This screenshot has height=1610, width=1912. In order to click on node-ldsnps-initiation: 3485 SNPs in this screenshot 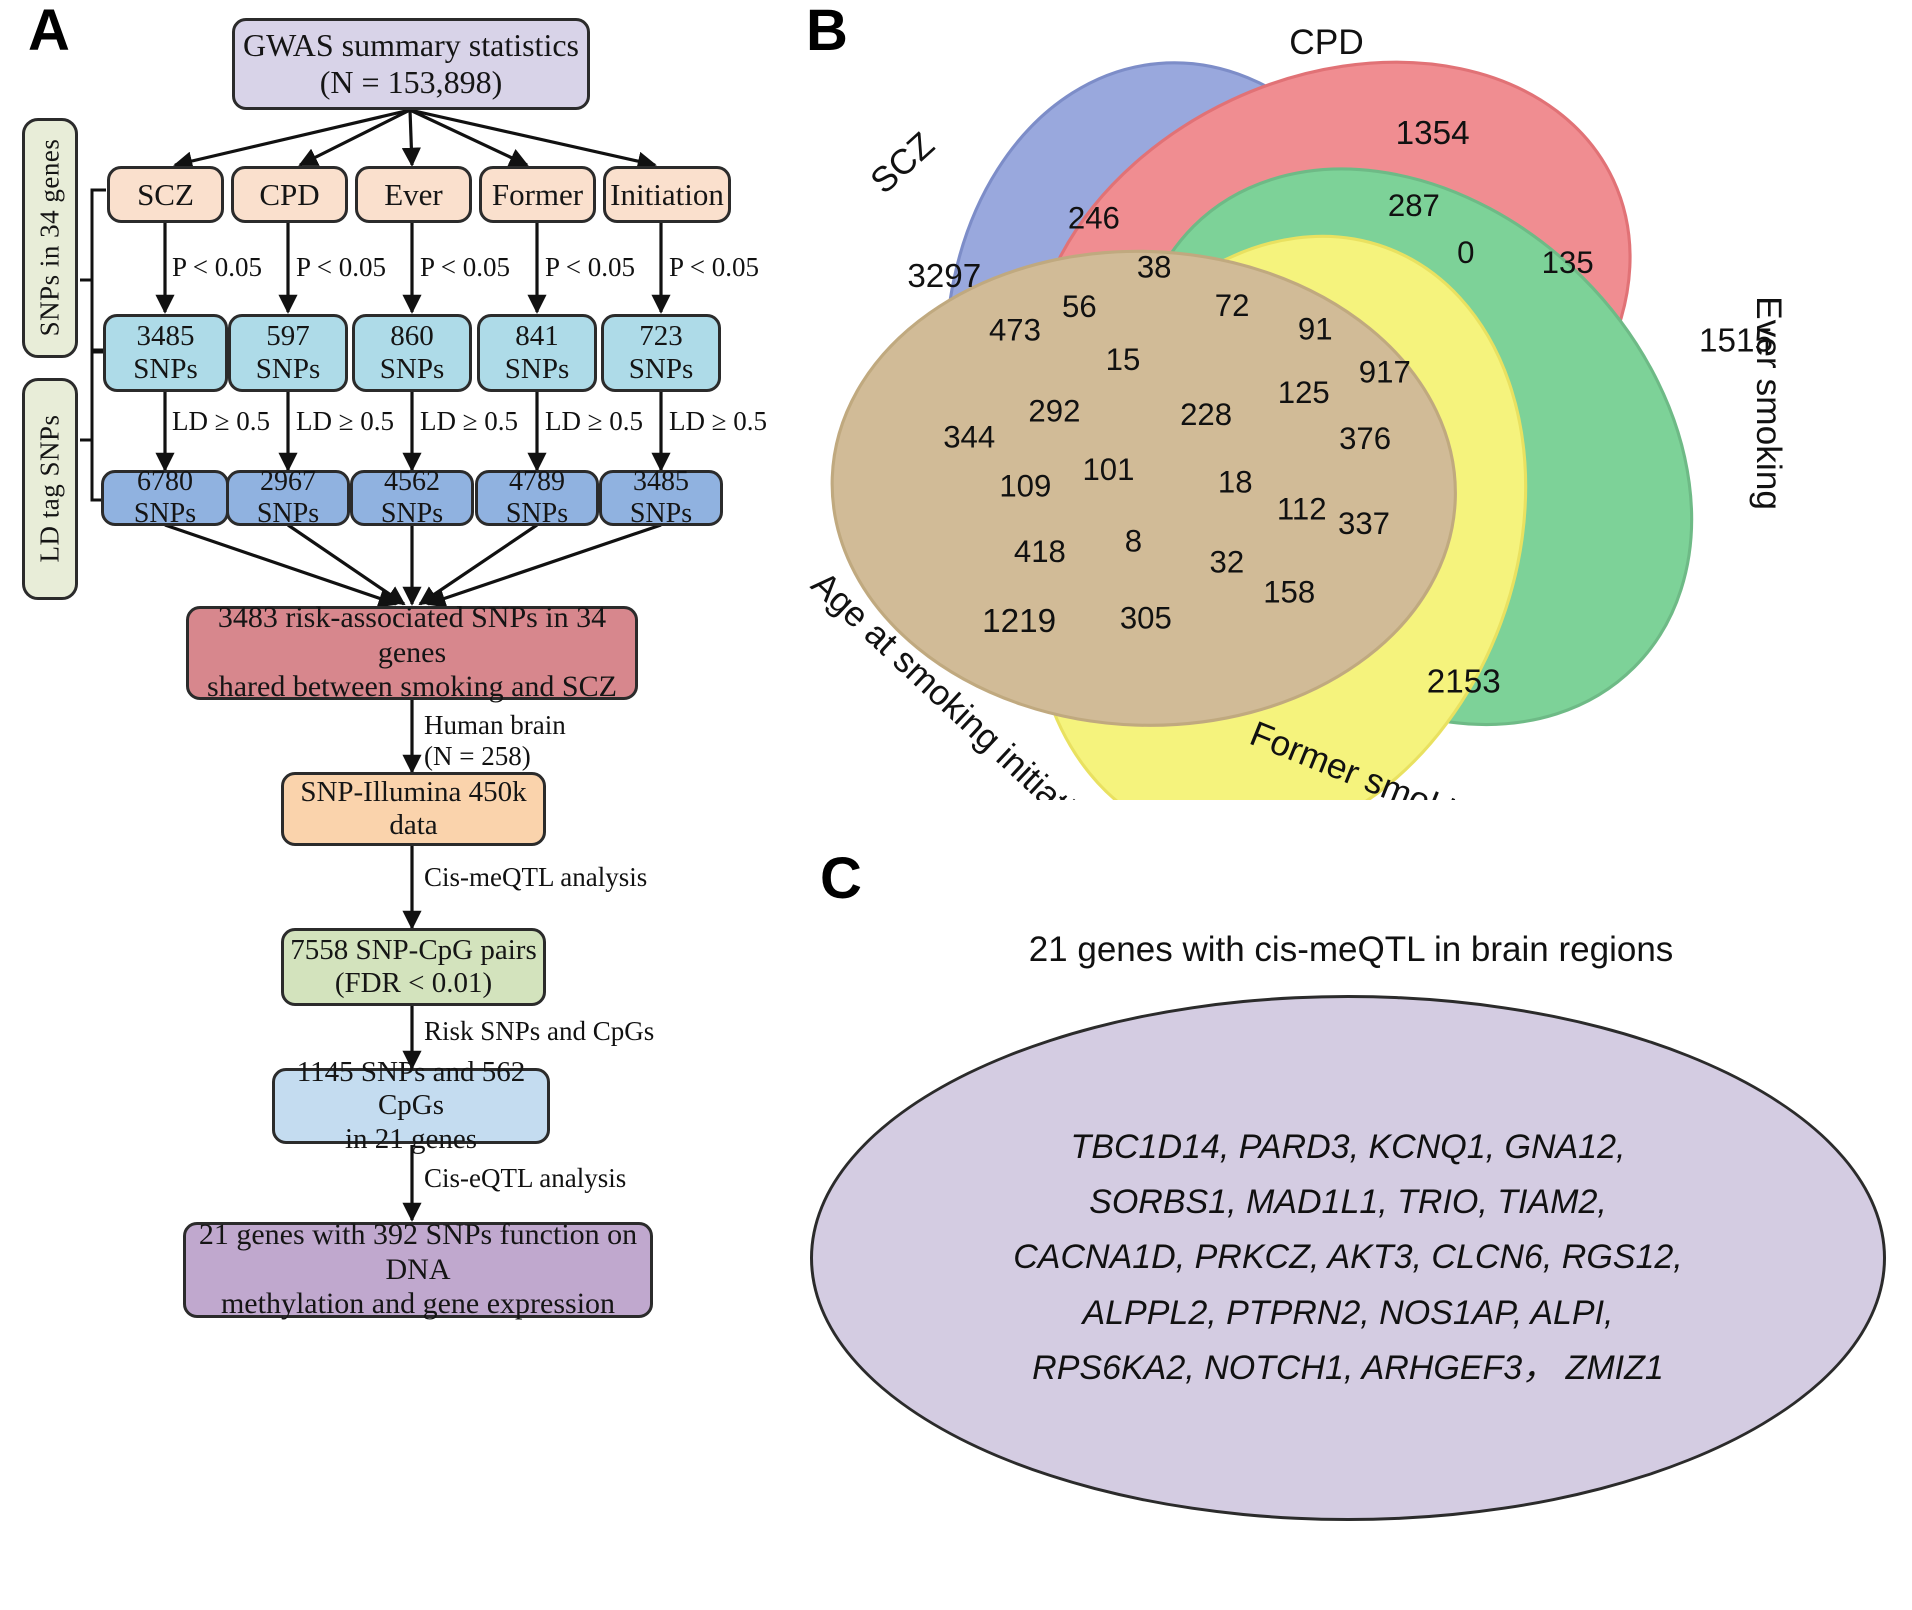, I will do `click(661, 497)`.